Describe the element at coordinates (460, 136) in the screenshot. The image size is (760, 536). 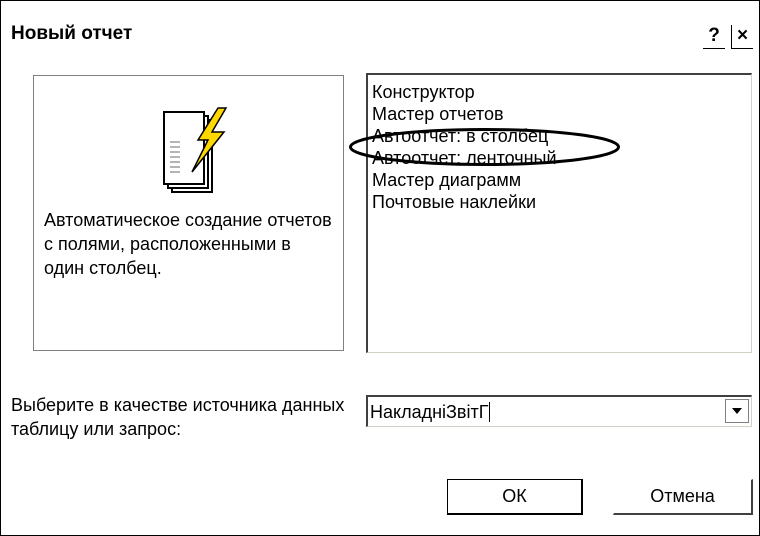
I see `list-item-selected: Автоотчет: в столбец` at that location.